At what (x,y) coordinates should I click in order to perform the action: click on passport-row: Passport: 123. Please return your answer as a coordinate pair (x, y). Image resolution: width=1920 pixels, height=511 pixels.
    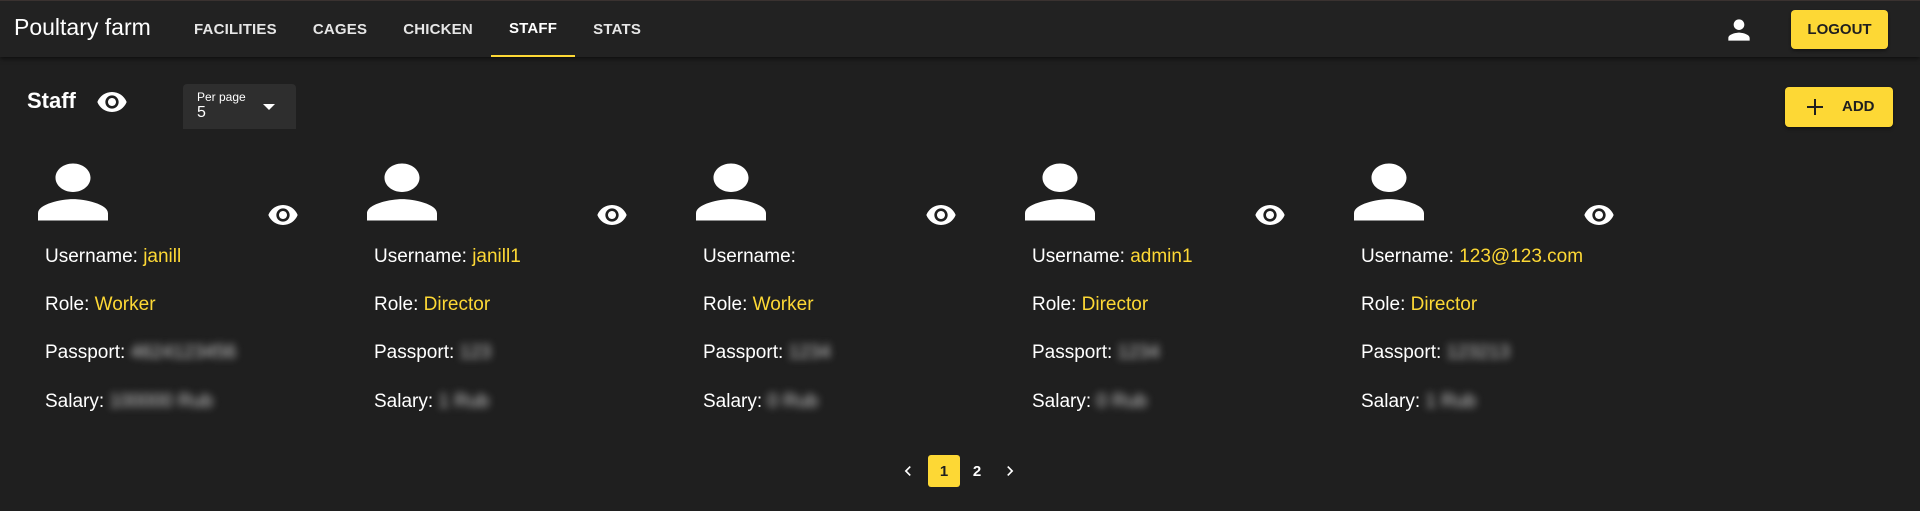
    Looking at the image, I should click on (432, 353).